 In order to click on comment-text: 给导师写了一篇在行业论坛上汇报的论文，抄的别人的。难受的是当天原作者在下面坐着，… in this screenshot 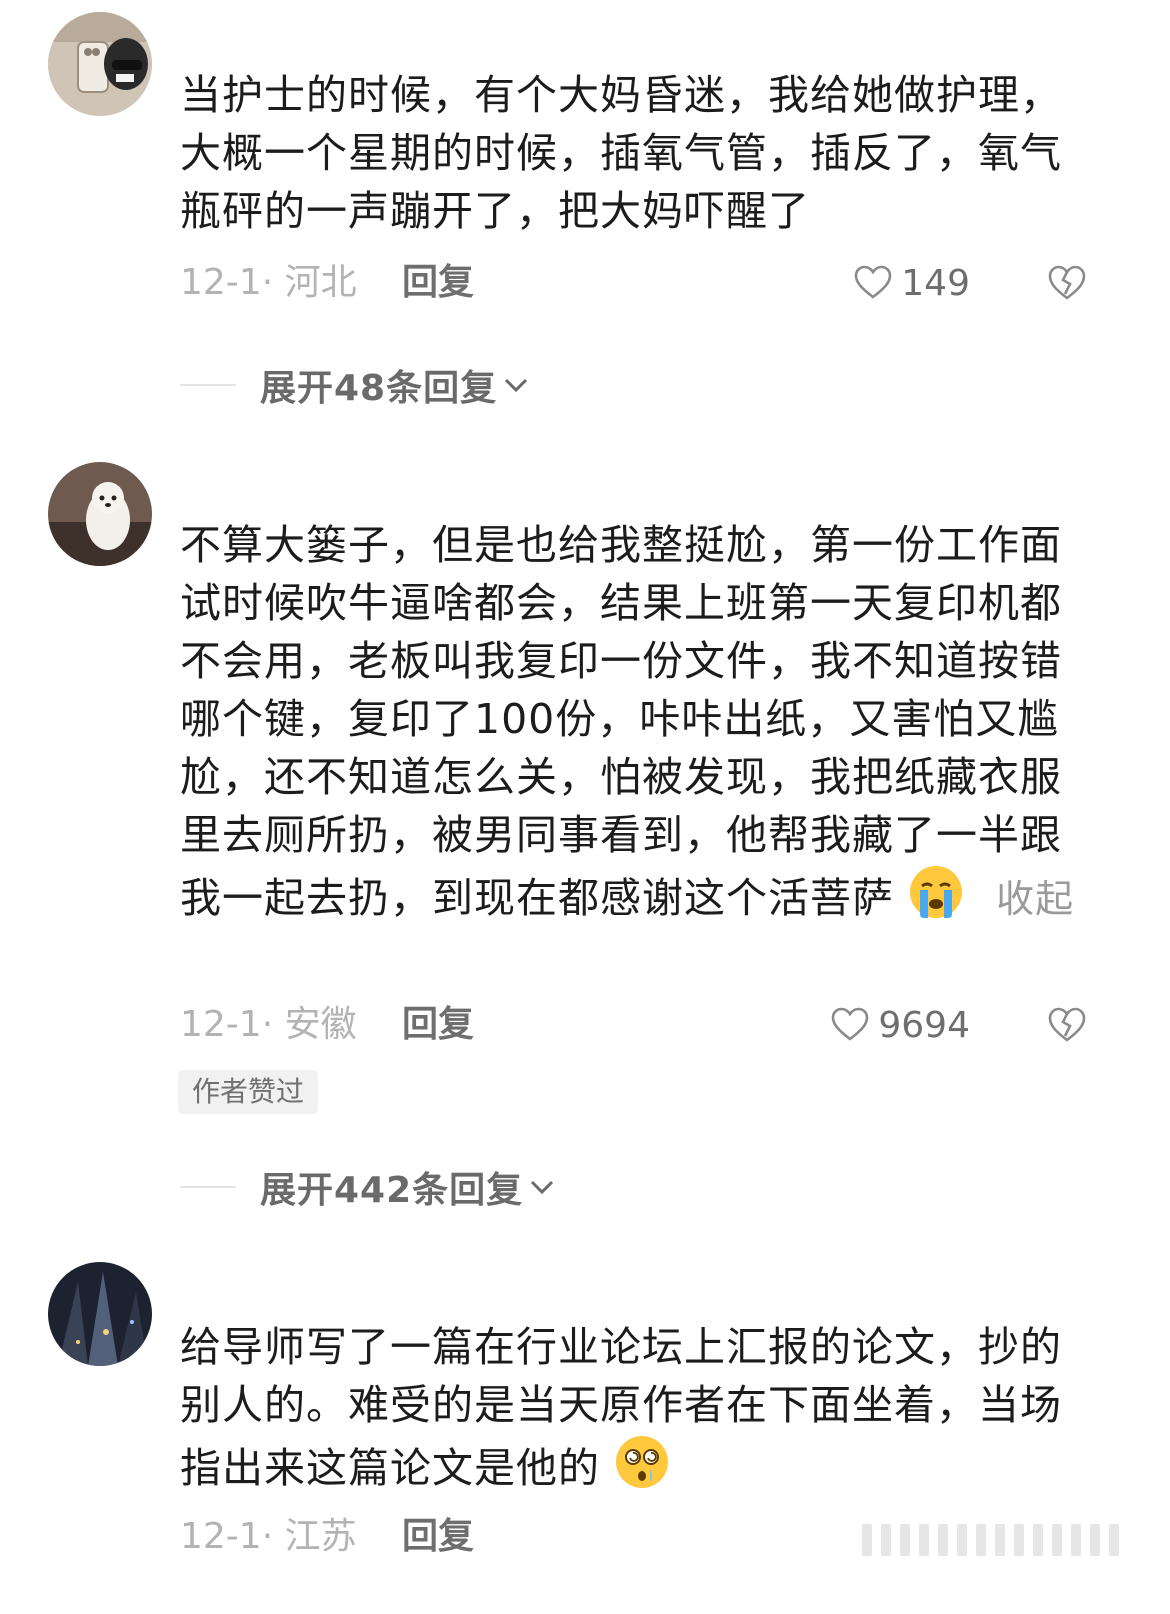, I will do `click(630, 1411)`.